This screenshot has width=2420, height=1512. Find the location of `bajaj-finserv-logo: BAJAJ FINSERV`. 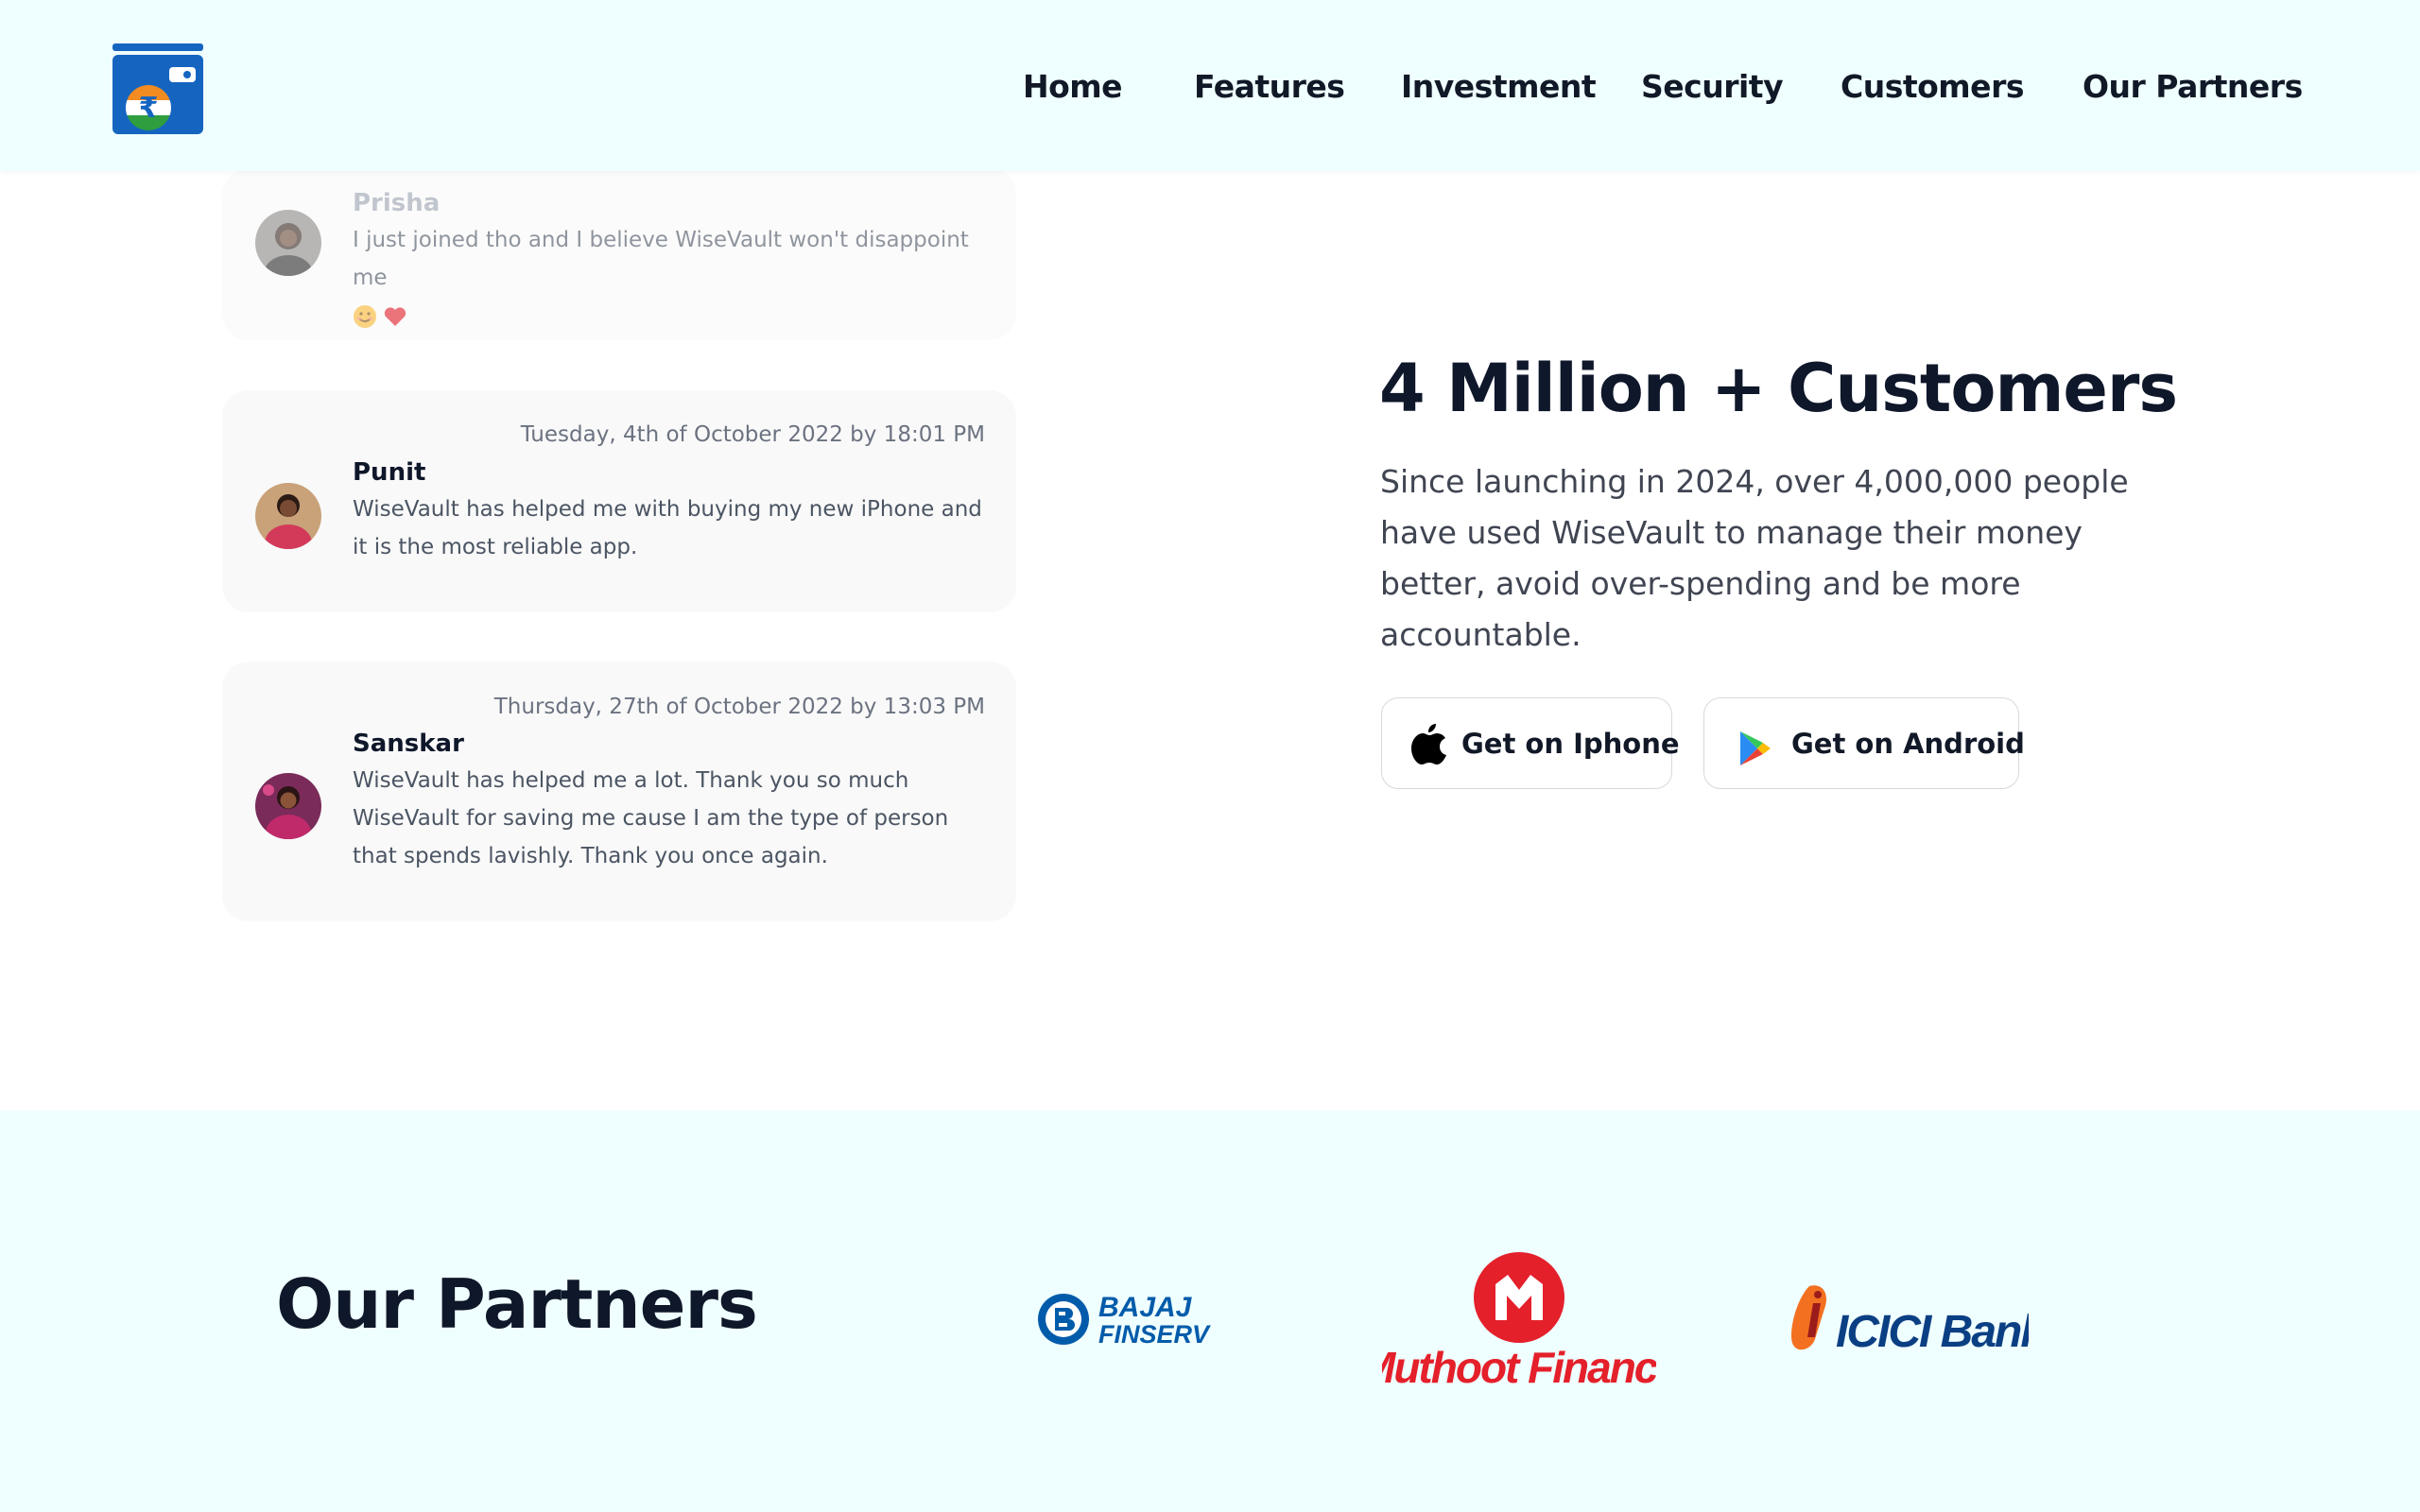

bajaj-finserv-logo: BAJAJ FINSERV is located at coordinates (1141, 1319).